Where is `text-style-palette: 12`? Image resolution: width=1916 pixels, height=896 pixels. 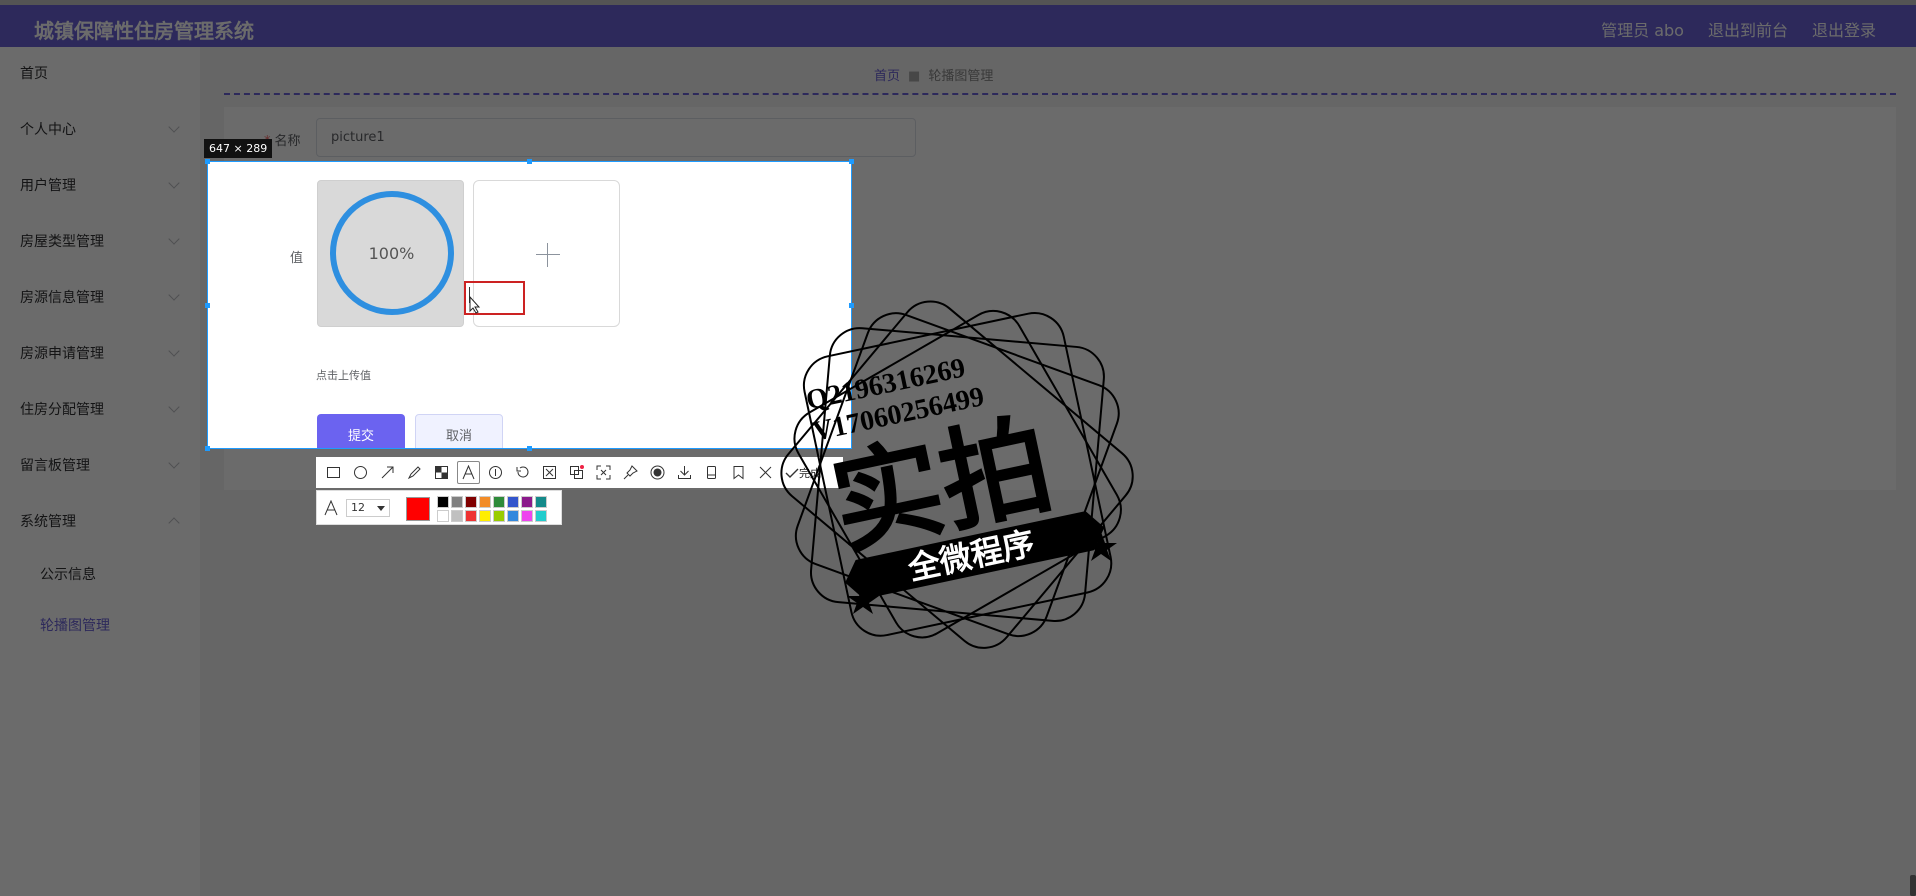
text-style-palette: 12 is located at coordinates (439, 507).